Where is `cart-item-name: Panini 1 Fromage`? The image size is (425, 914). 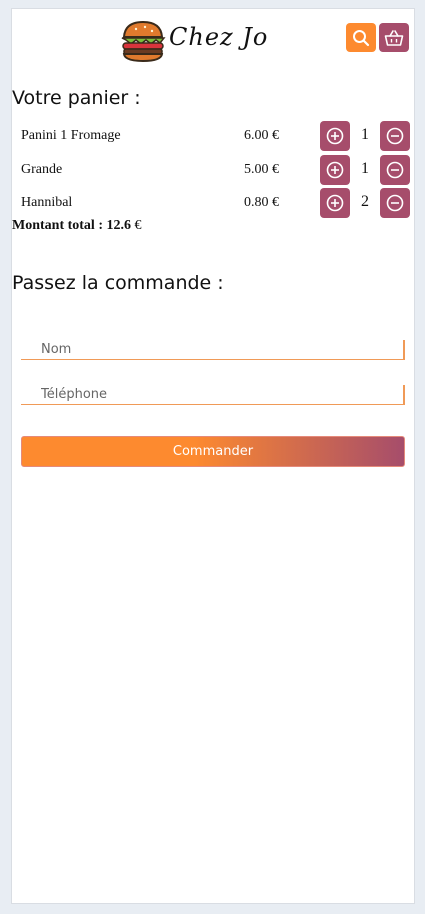 cart-item-name: Panini 1 Fromage is located at coordinates (71, 135).